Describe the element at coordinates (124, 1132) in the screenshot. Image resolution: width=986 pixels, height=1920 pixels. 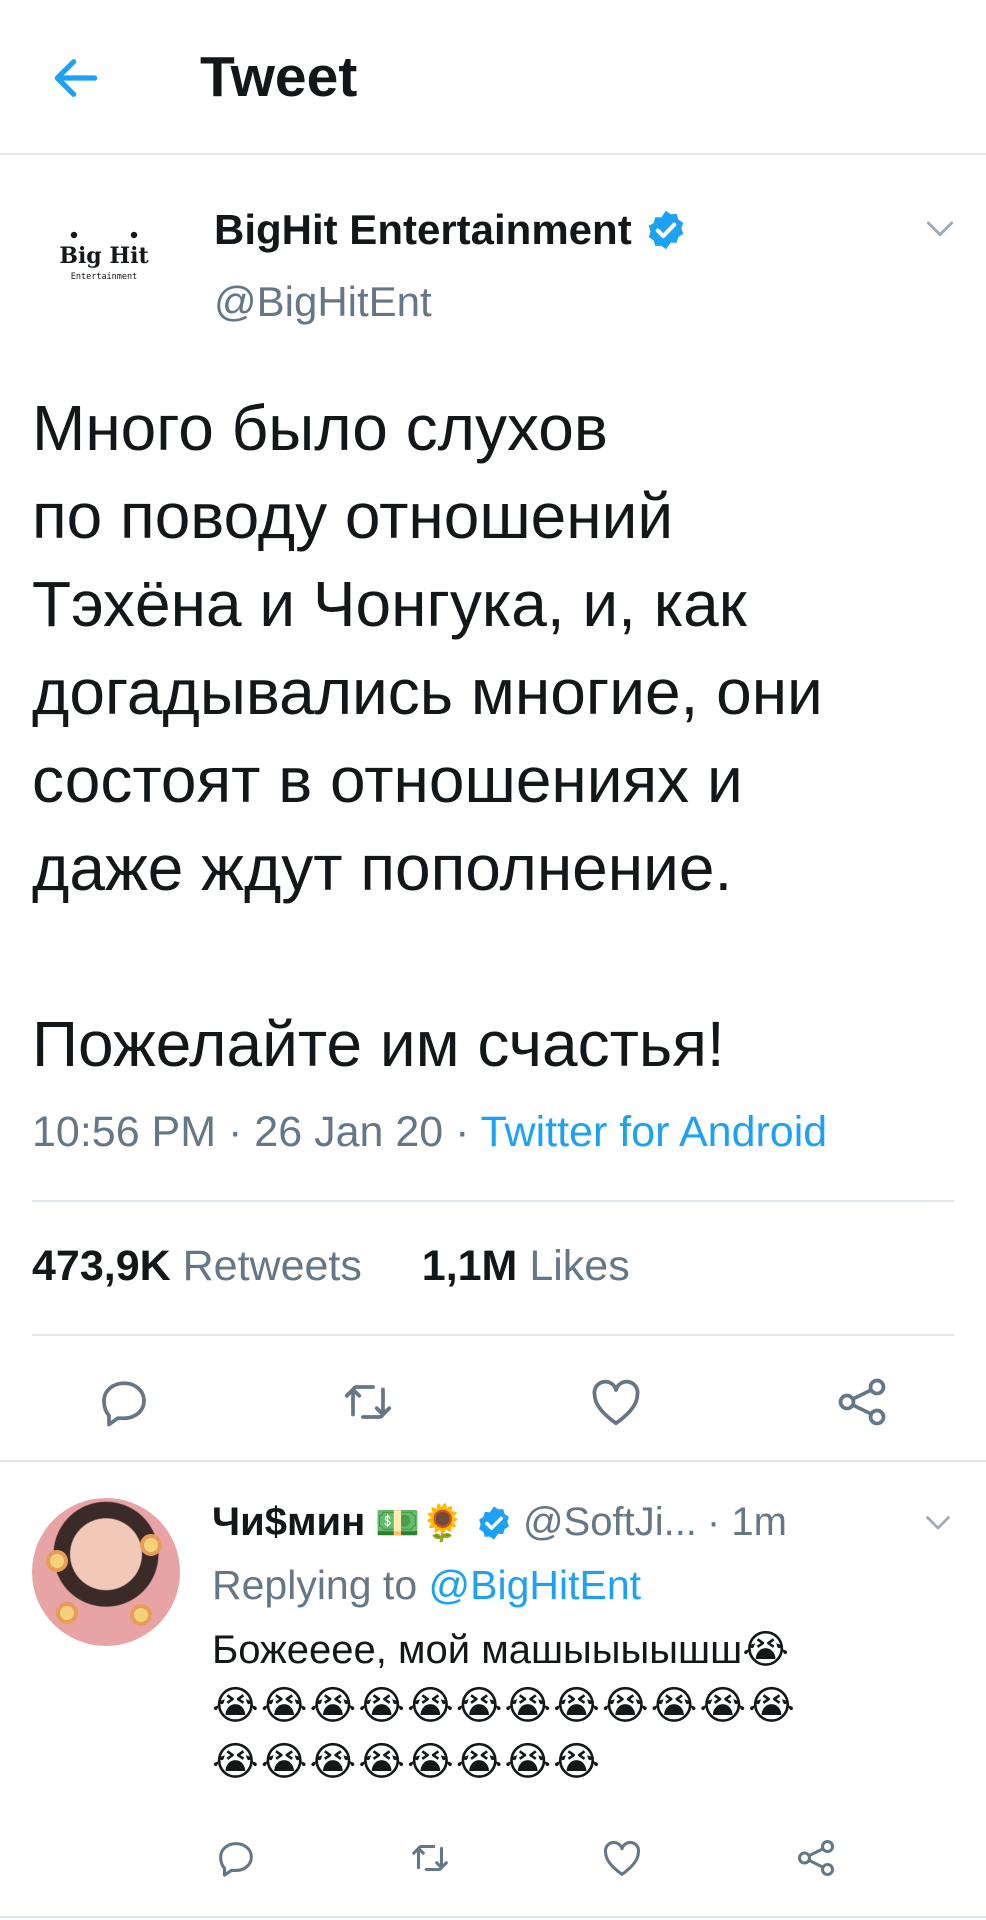
I see `tweet-time: 10:56 PM` at that location.